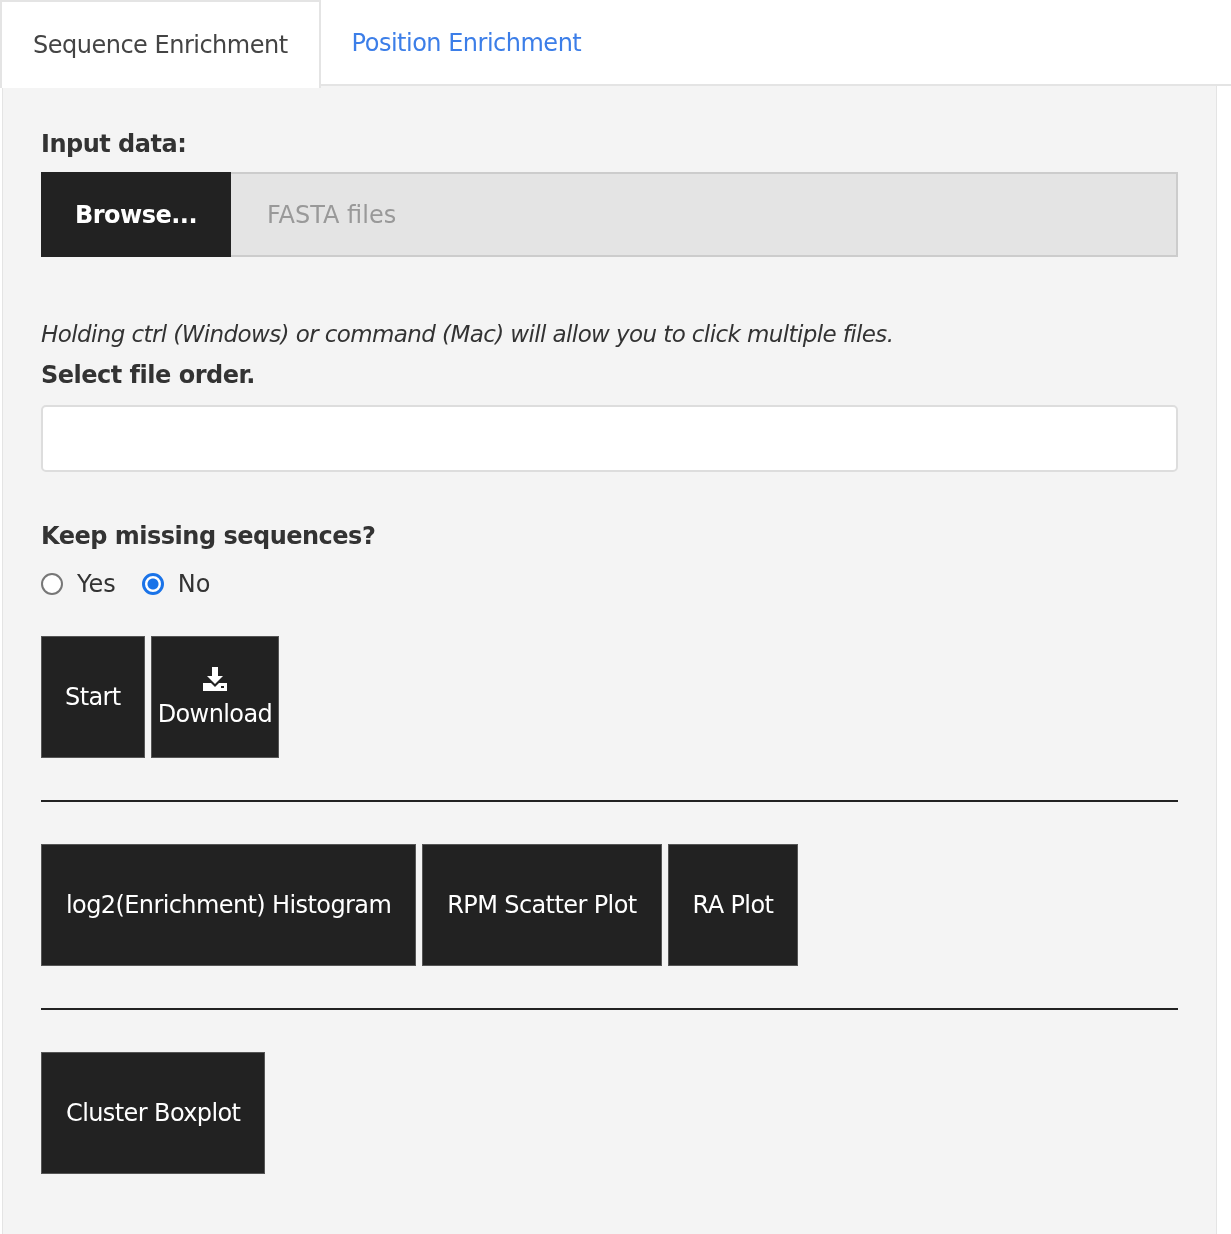 The width and height of the screenshot is (1231, 1234). I want to click on tab: Sequence Enrichment, so click(160, 44).